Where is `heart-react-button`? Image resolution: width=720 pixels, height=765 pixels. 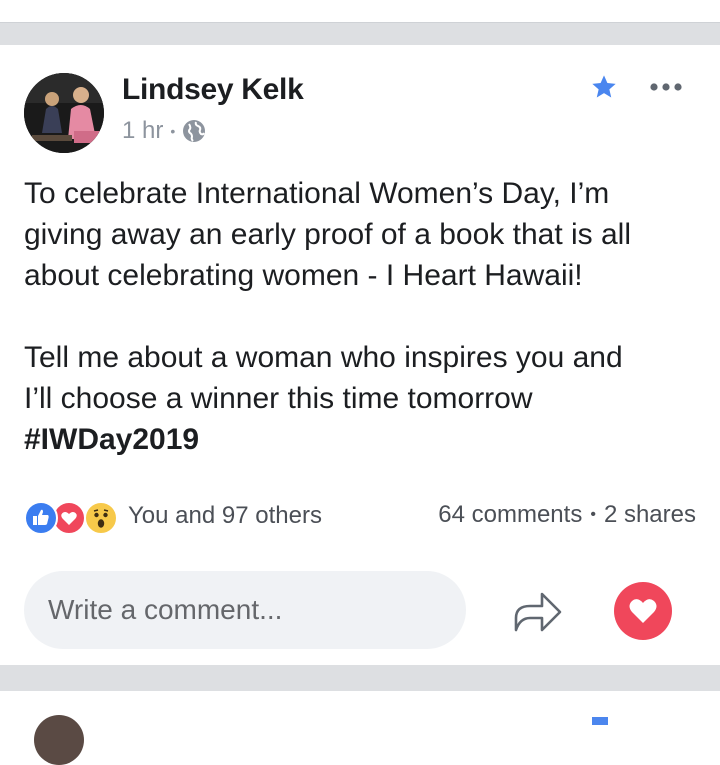 heart-react-button is located at coordinates (643, 611).